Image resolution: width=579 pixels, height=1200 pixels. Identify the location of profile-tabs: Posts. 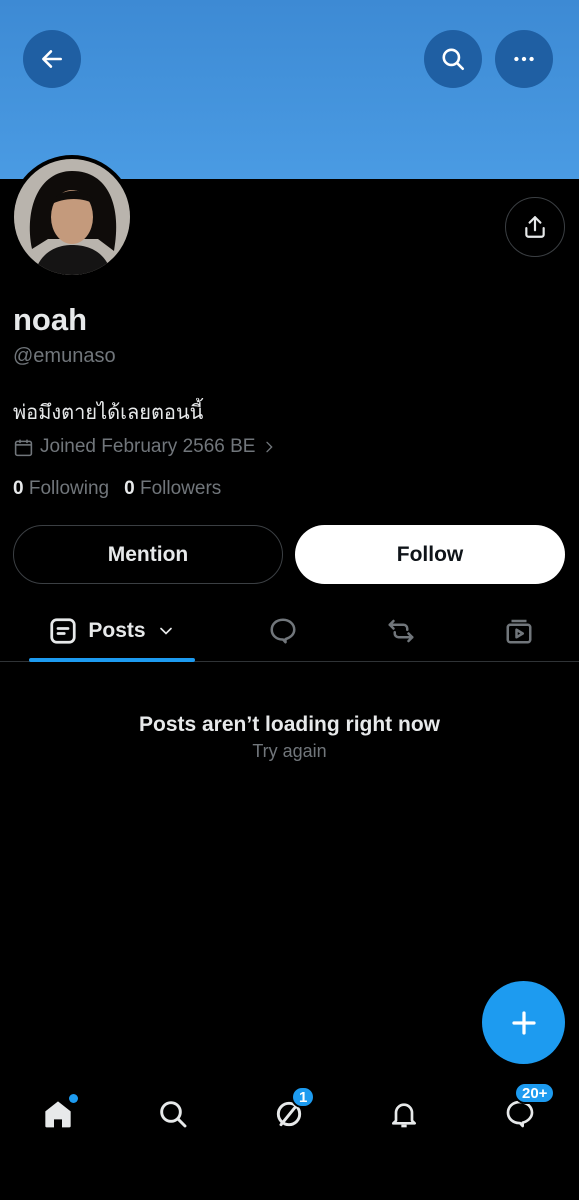
(289, 631).